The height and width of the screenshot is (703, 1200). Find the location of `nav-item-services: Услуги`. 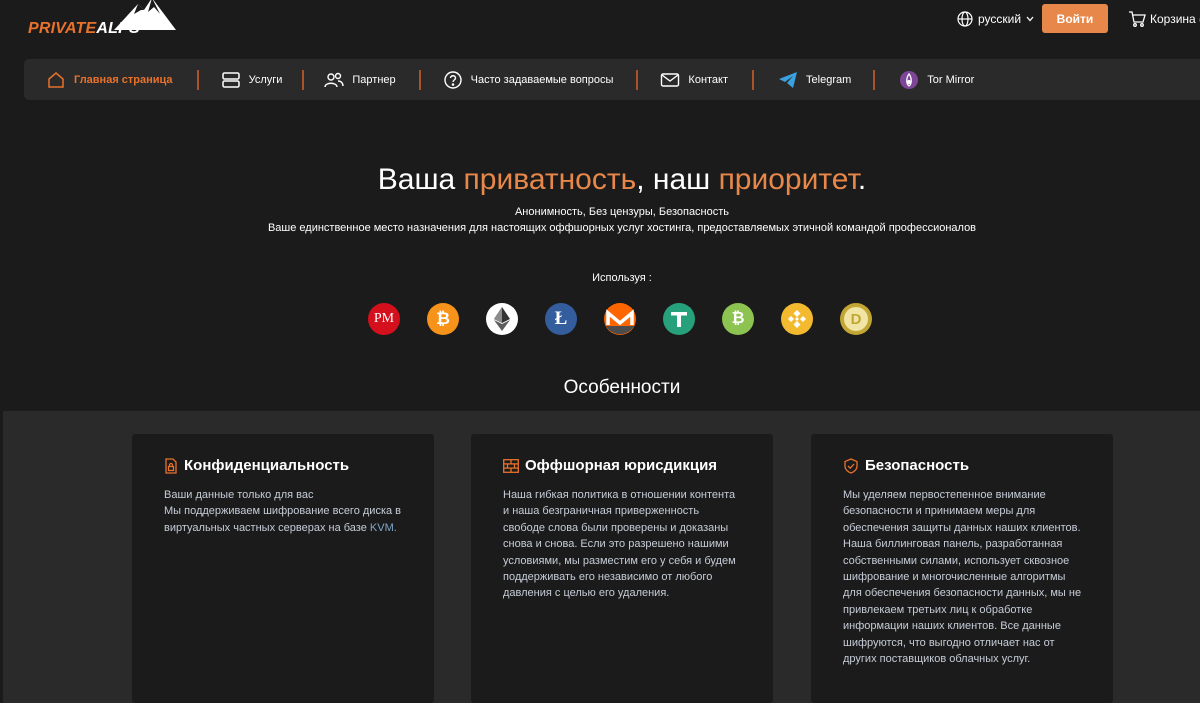

nav-item-services: Услуги is located at coordinates (252, 79).